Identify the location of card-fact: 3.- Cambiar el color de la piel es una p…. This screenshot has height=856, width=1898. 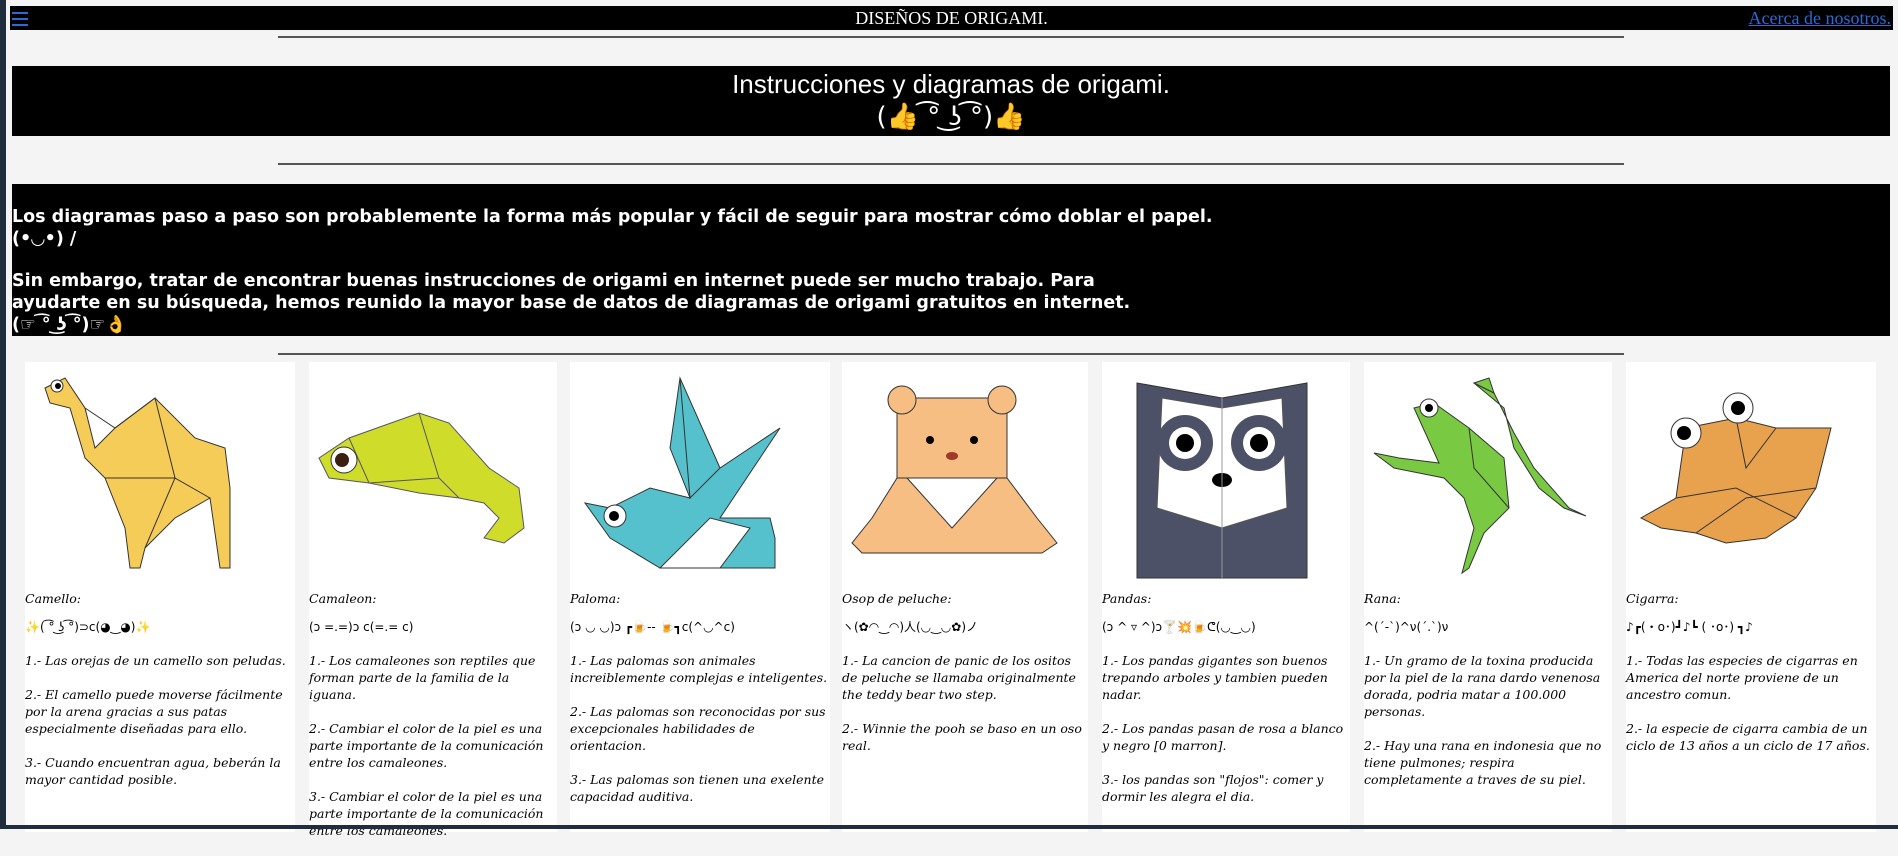
(426, 813).